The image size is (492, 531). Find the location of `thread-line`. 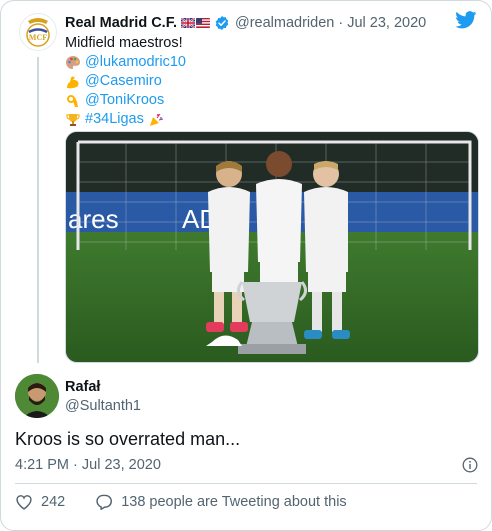

thread-line is located at coordinates (38, 210).